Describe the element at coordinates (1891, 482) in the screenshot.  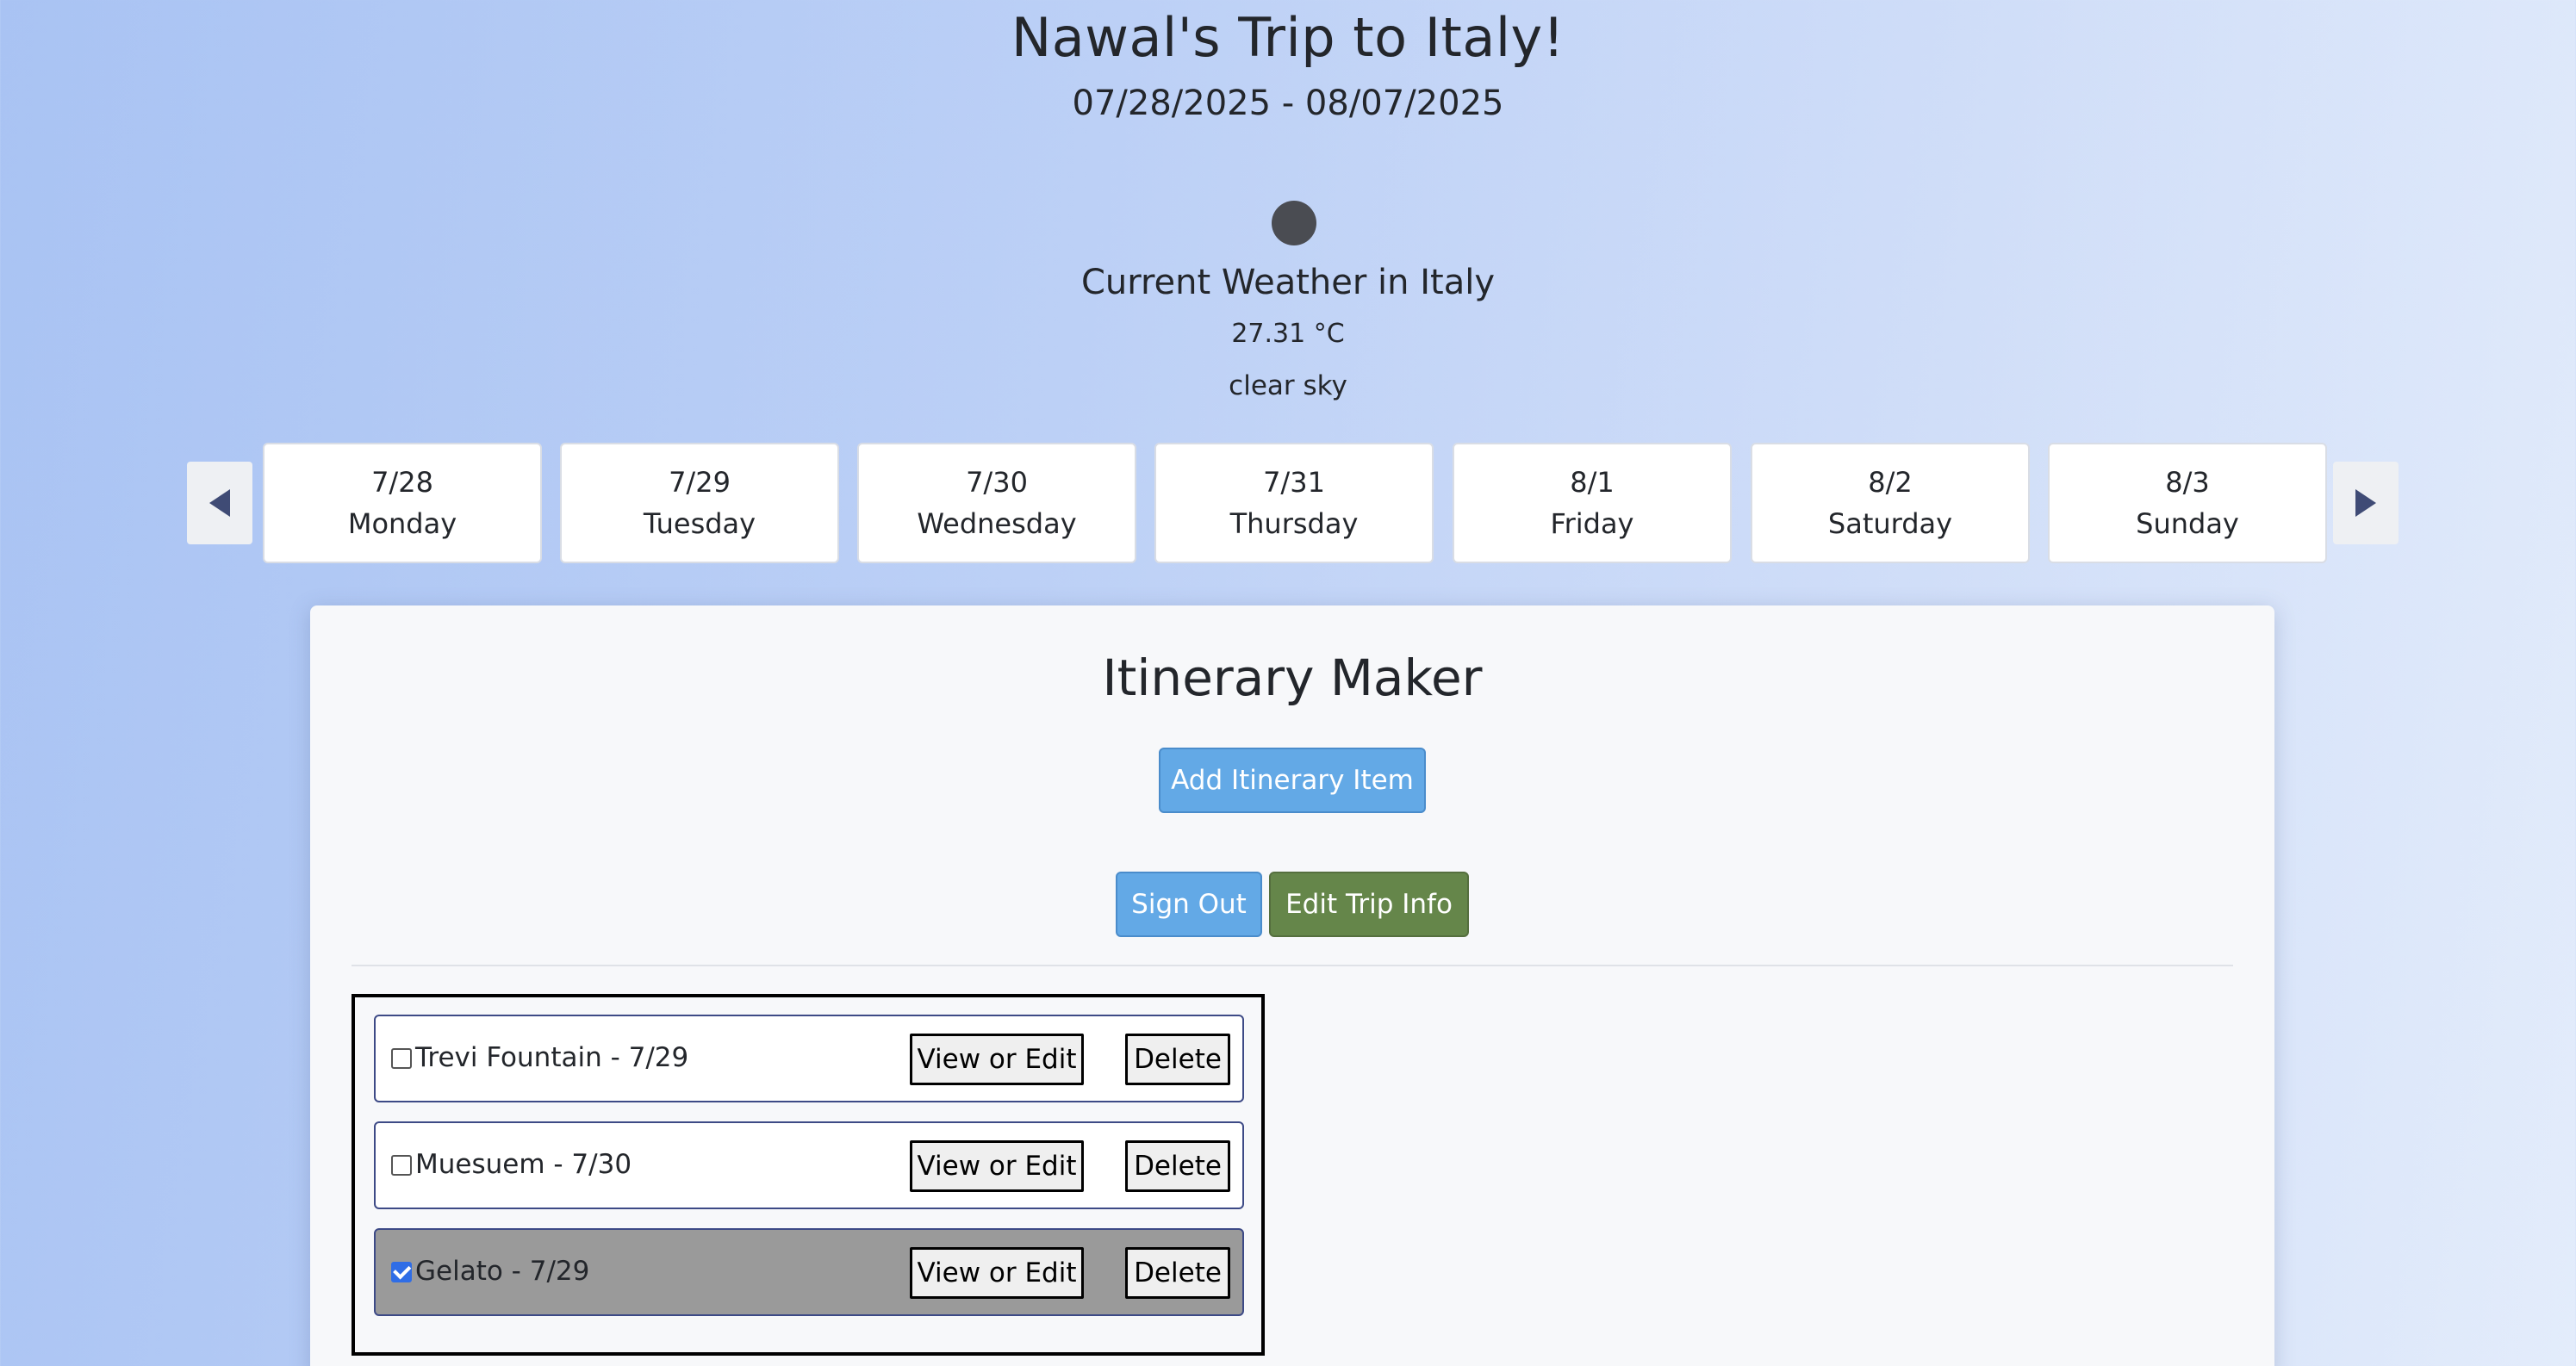
I see `day-date: 8/2` at that location.